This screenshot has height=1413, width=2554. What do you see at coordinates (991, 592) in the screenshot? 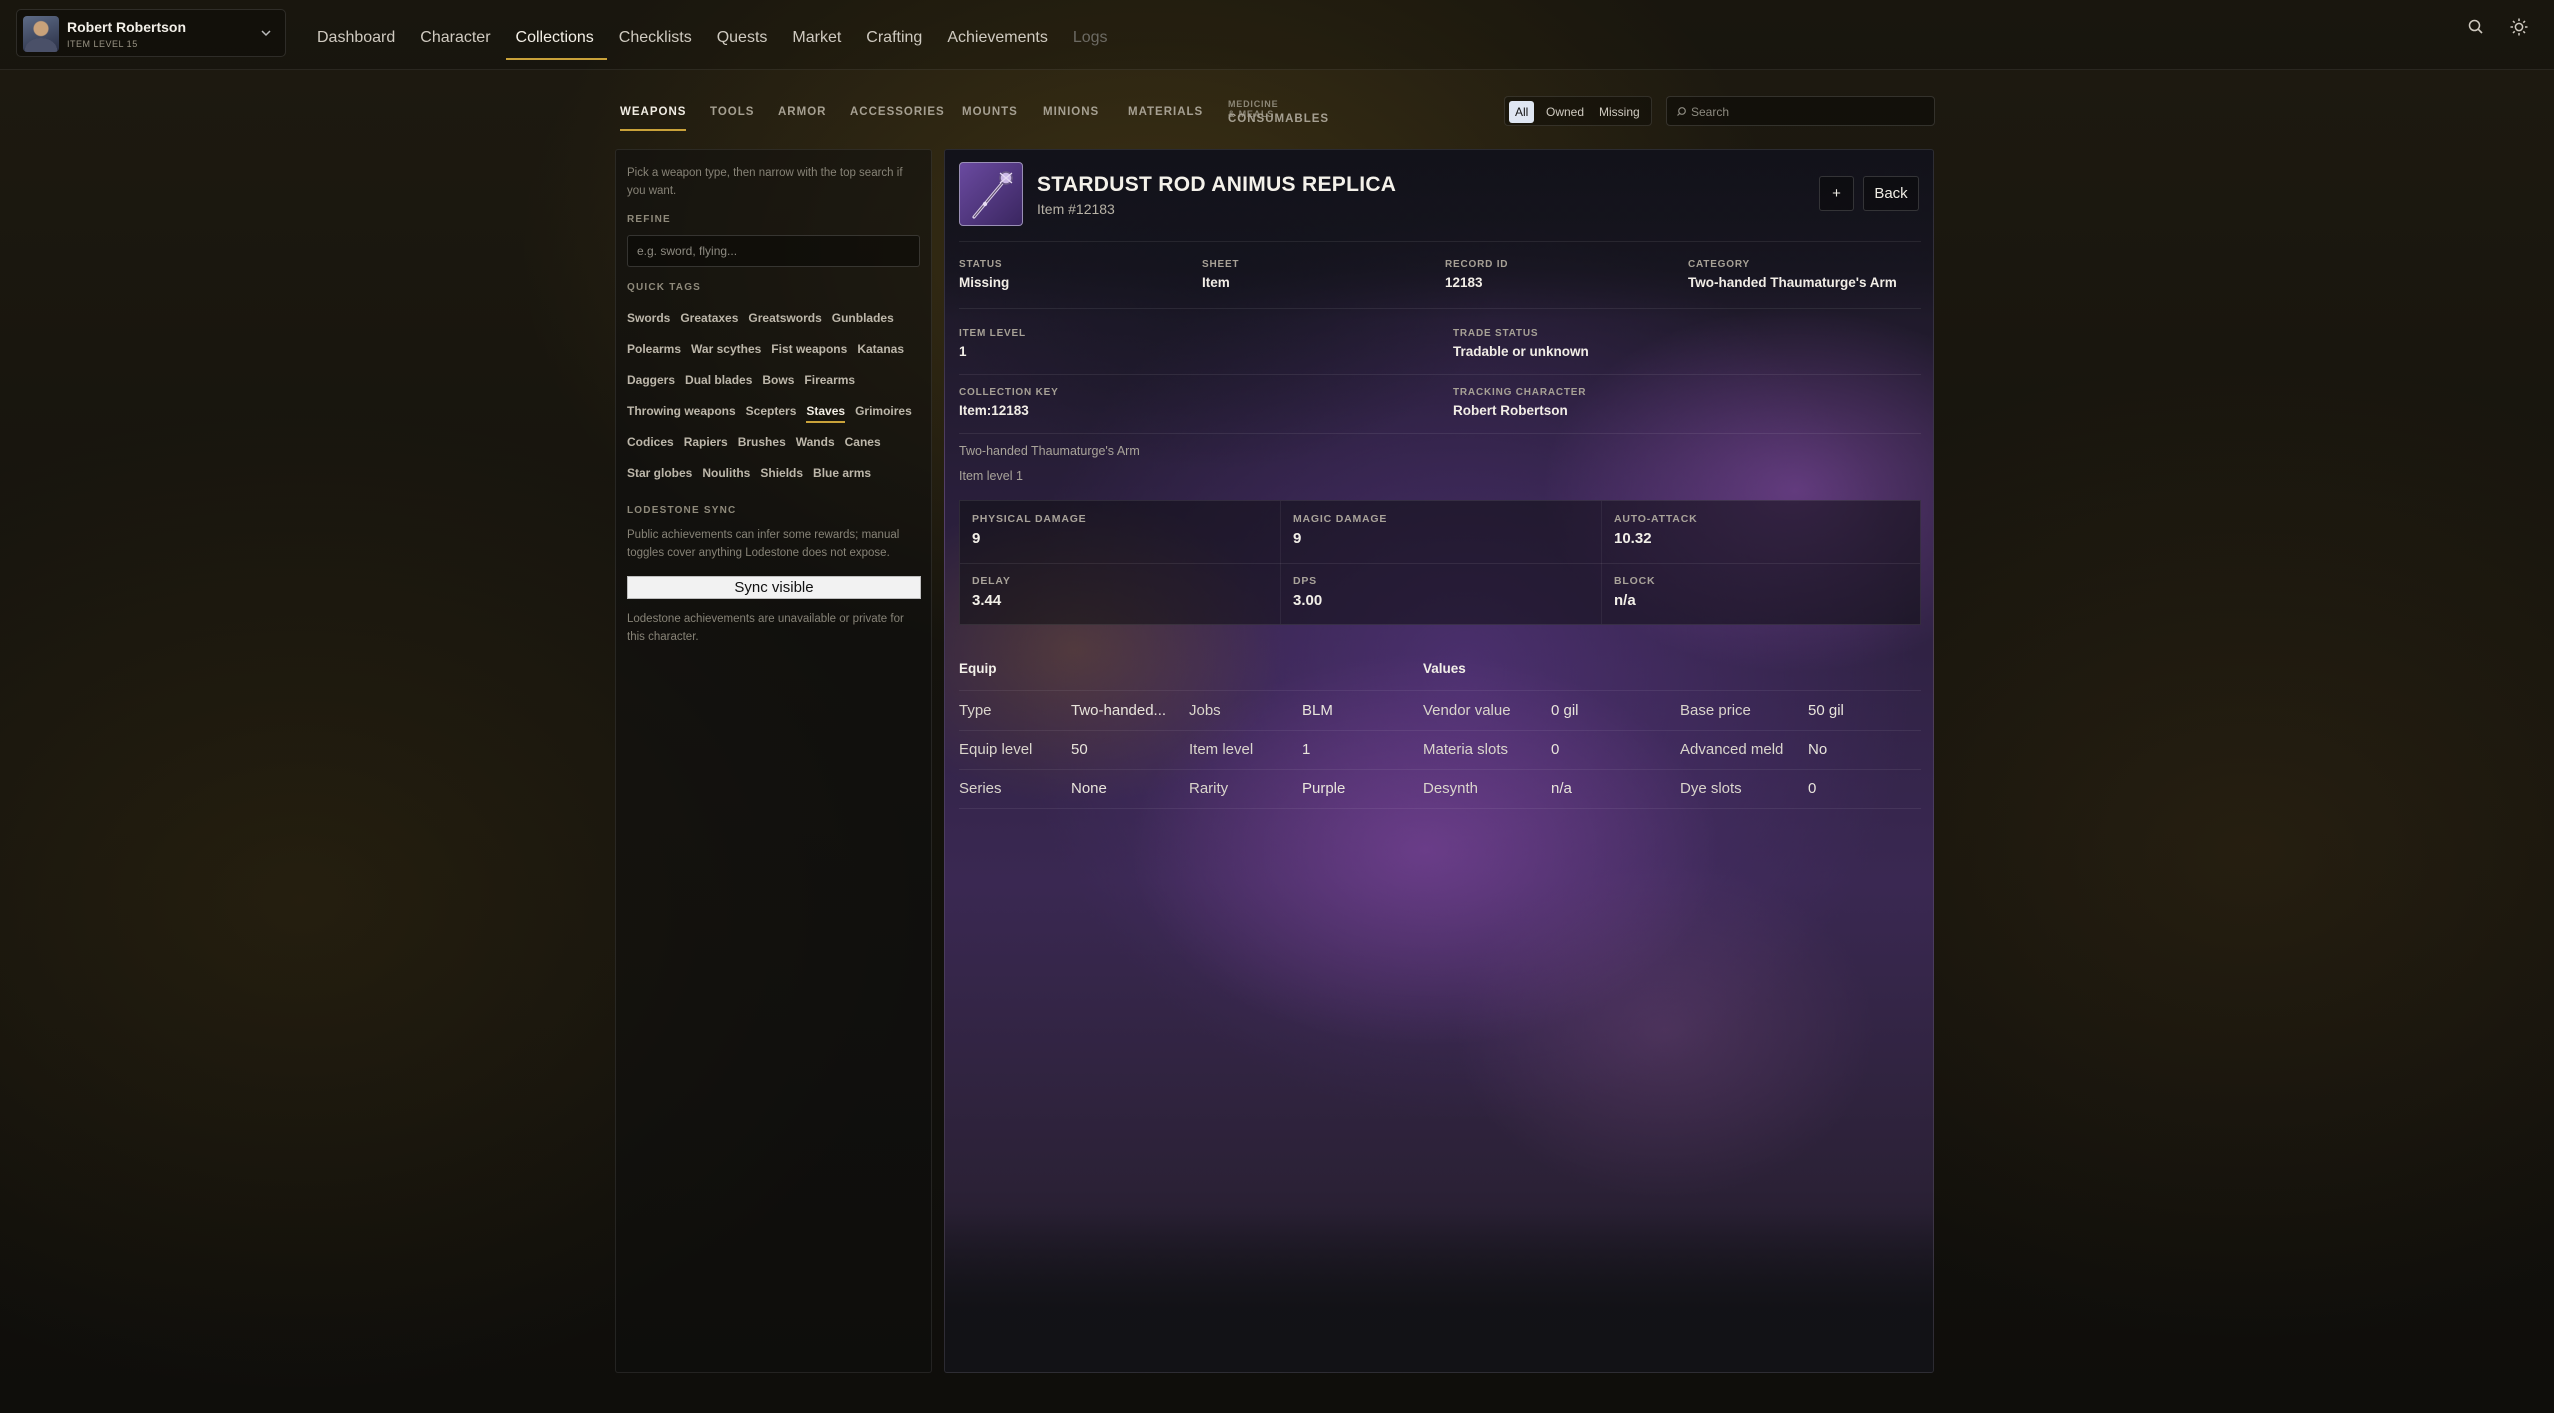
I see `stat-delay: DELAY 3.44` at bounding box center [991, 592].